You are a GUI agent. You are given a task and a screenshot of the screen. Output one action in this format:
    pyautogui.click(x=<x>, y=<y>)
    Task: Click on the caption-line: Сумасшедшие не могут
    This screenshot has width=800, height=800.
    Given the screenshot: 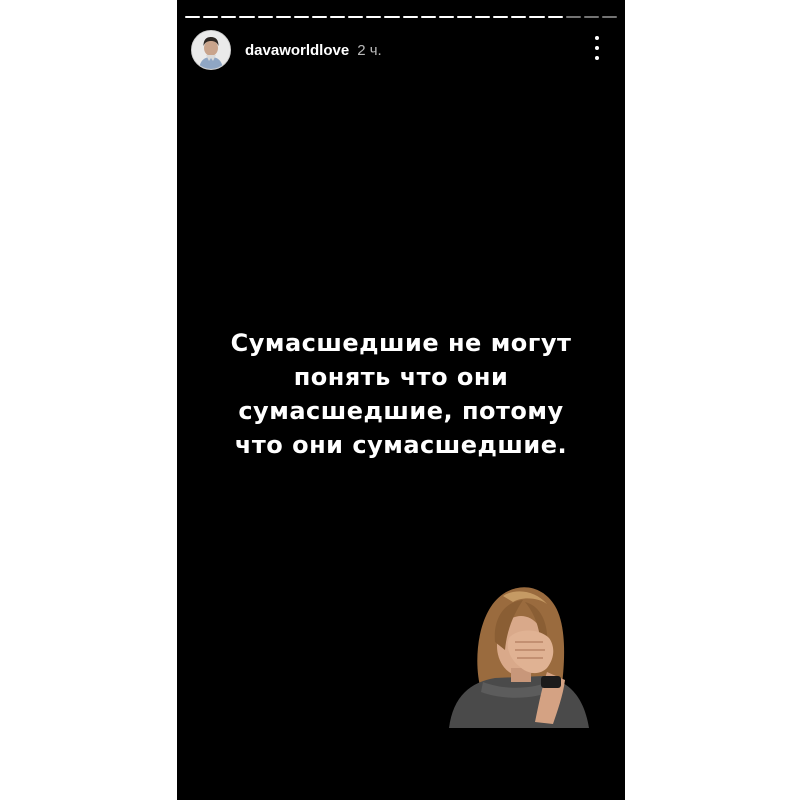 What is the action you would take?
    pyautogui.click(x=401, y=343)
    